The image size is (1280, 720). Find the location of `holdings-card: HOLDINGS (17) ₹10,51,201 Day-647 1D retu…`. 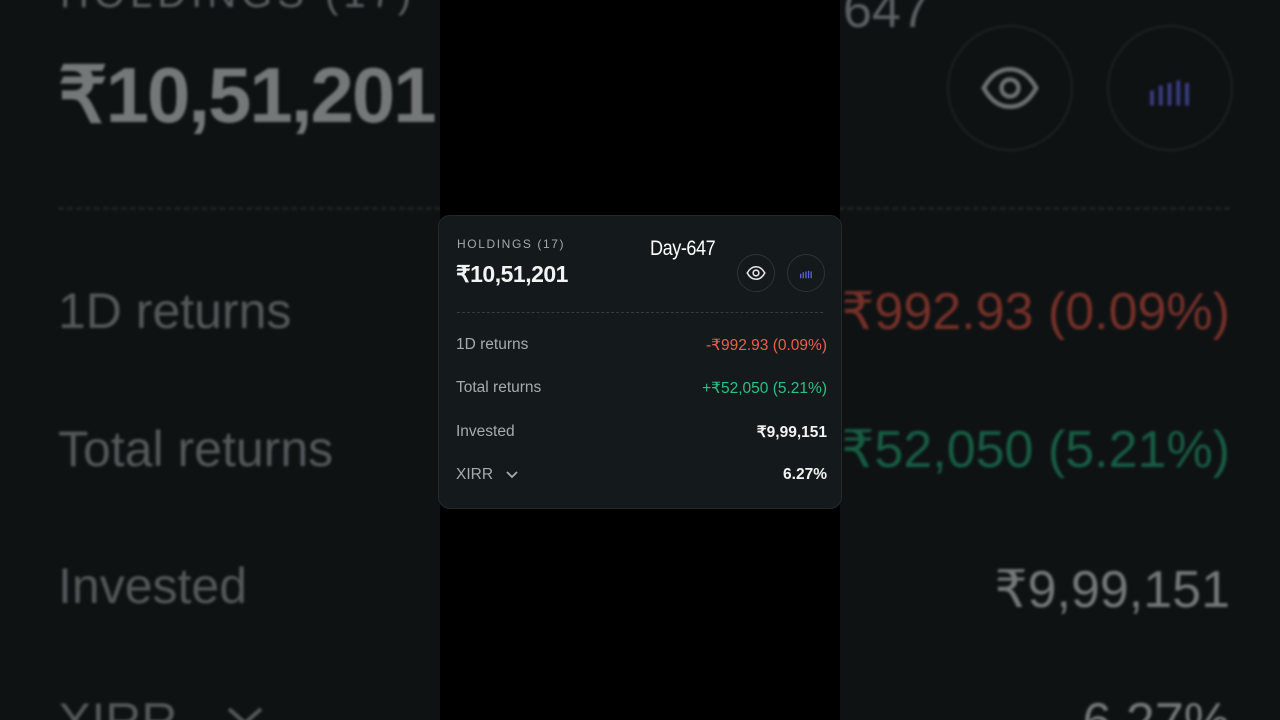

holdings-card: HOLDINGS (17) ₹10,51,201 Day-647 1D retu… is located at coordinates (640, 362).